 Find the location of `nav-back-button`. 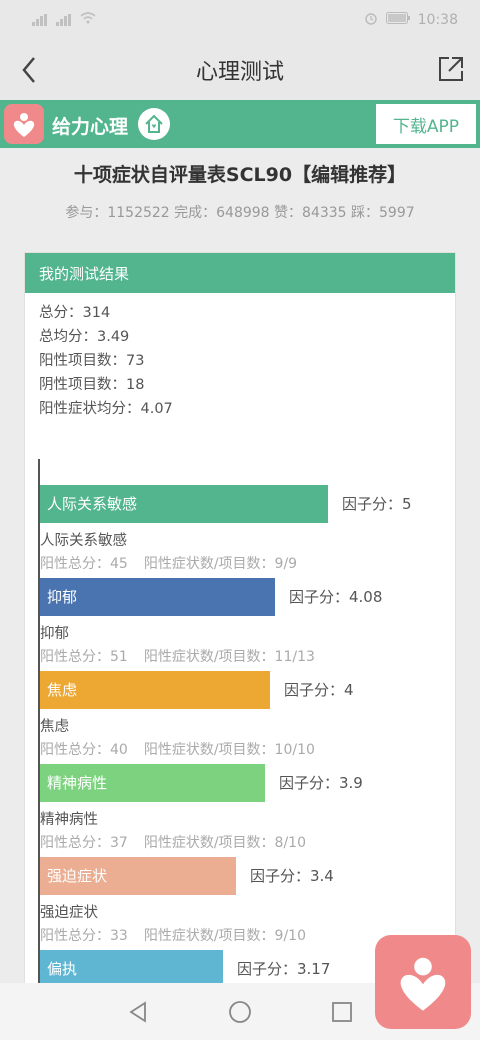

nav-back-button is located at coordinates (138, 1012).